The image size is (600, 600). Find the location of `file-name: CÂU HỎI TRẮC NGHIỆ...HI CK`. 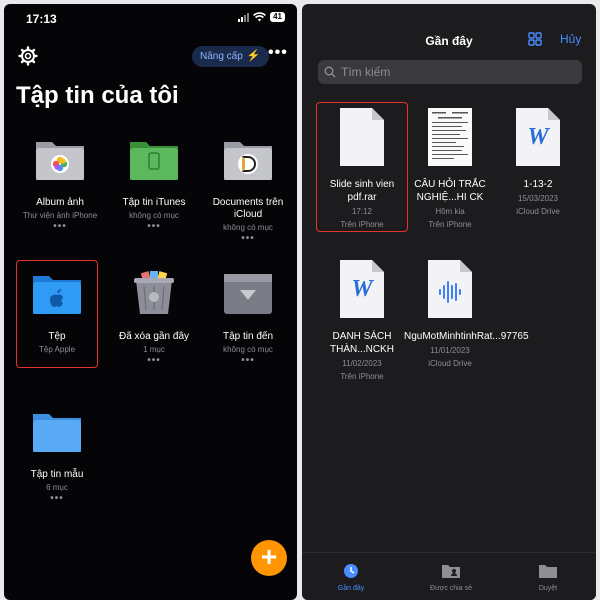

file-name: CÂU HỎI TRẮC NGHIỆ...HI CK is located at coordinates (450, 191).